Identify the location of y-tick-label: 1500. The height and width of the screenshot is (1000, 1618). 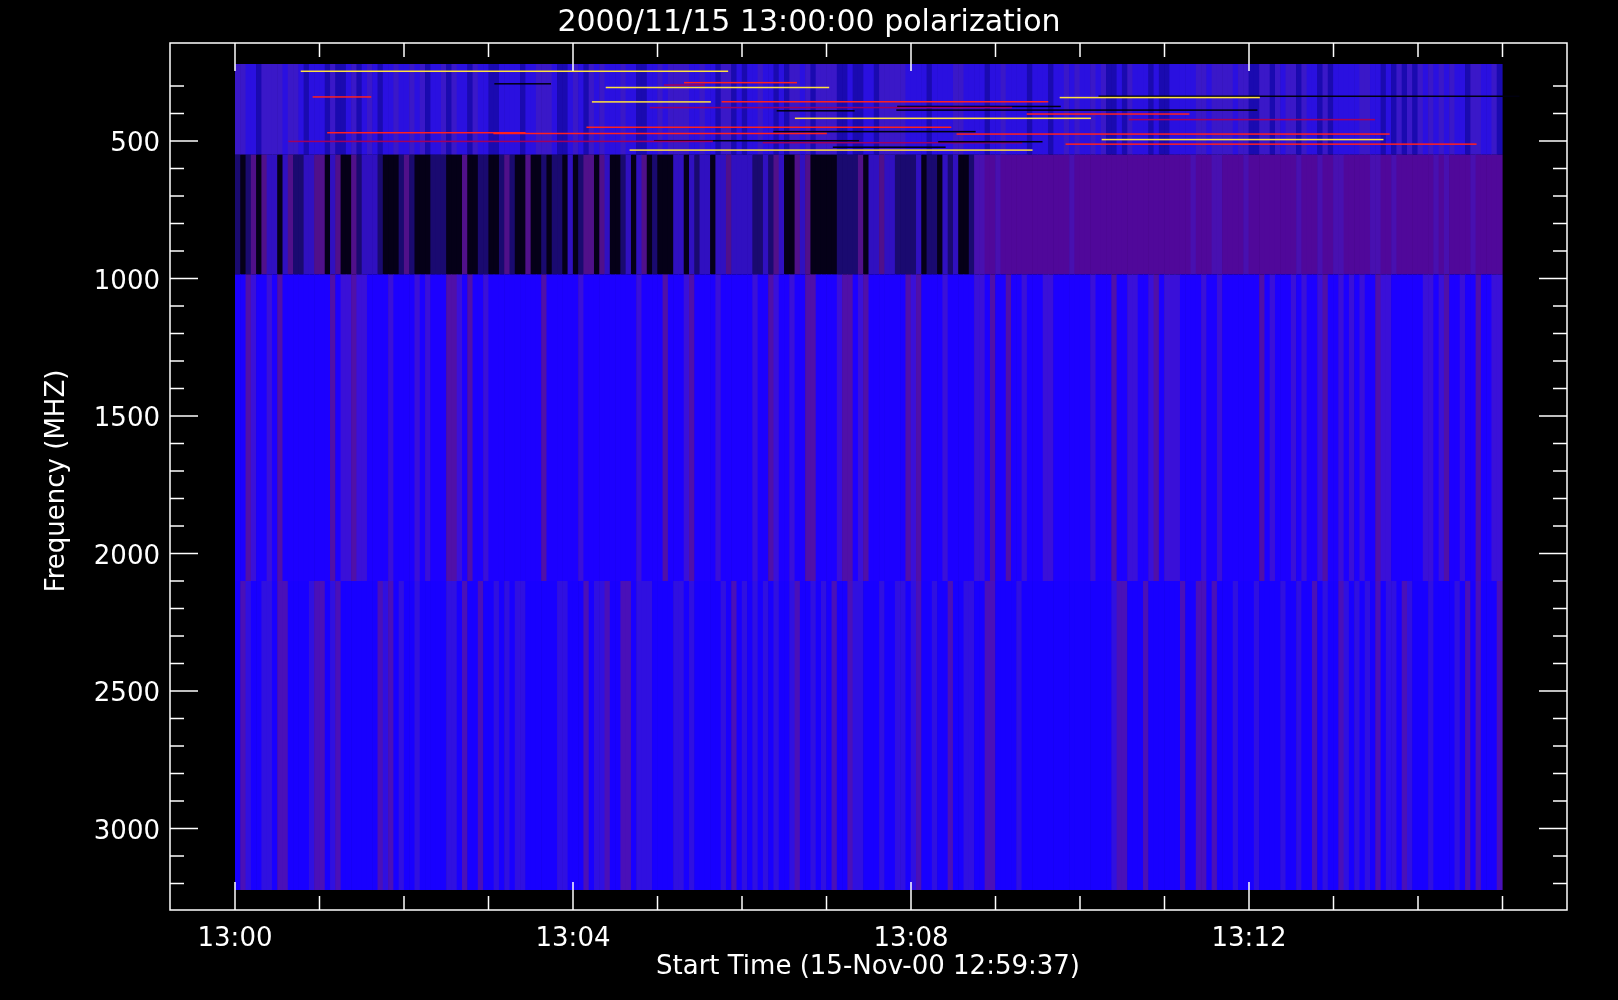
(126, 417).